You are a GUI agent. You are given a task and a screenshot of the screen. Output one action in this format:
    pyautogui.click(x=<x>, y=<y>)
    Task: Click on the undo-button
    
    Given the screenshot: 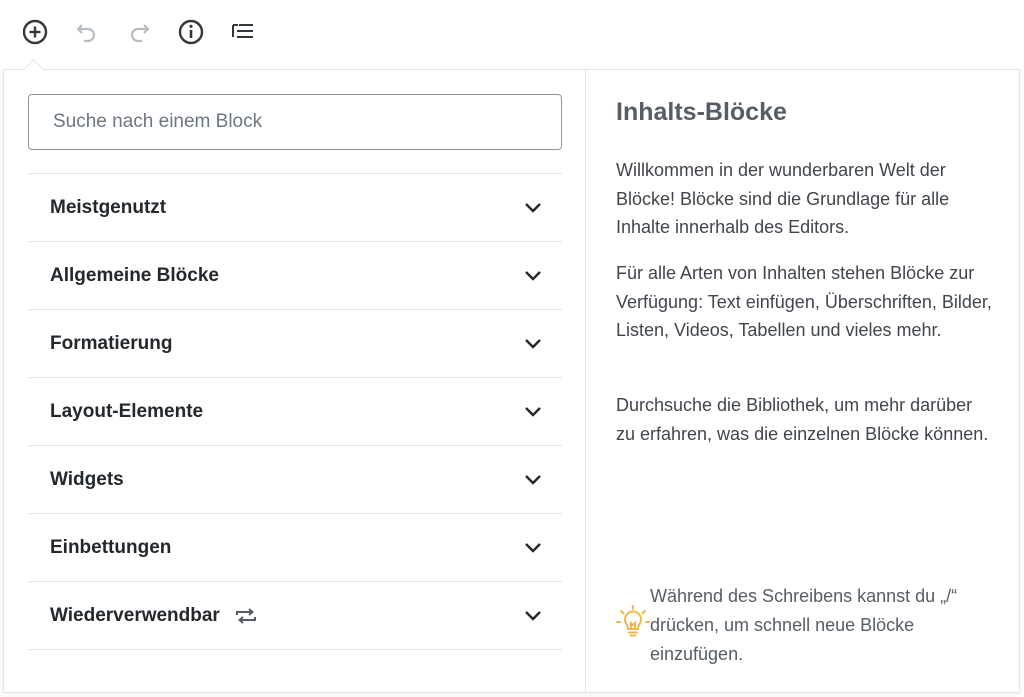 What is the action you would take?
    pyautogui.click(x=87, y=32)
    